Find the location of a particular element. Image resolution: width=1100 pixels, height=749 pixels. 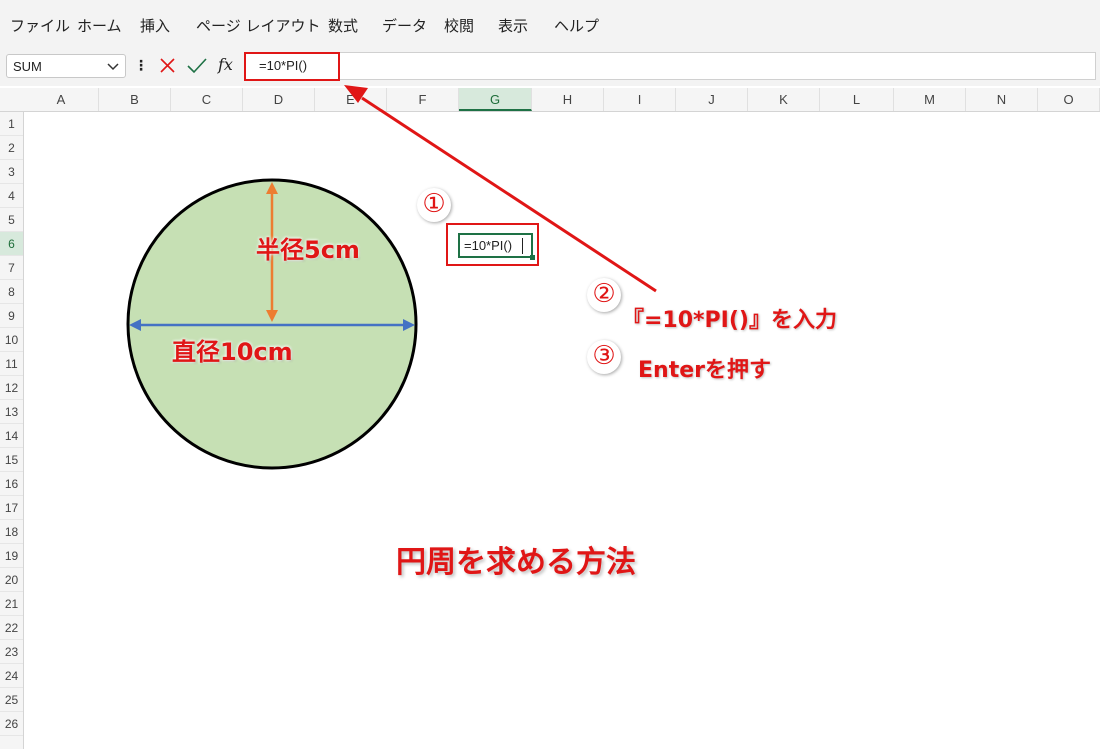

text-caret is located at coordinates (522, 246).